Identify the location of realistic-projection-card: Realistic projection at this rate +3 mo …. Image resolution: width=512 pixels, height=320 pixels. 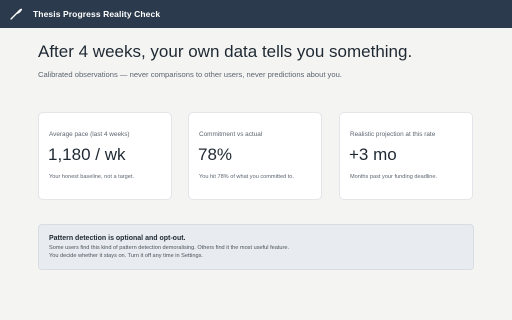
(406, 156).